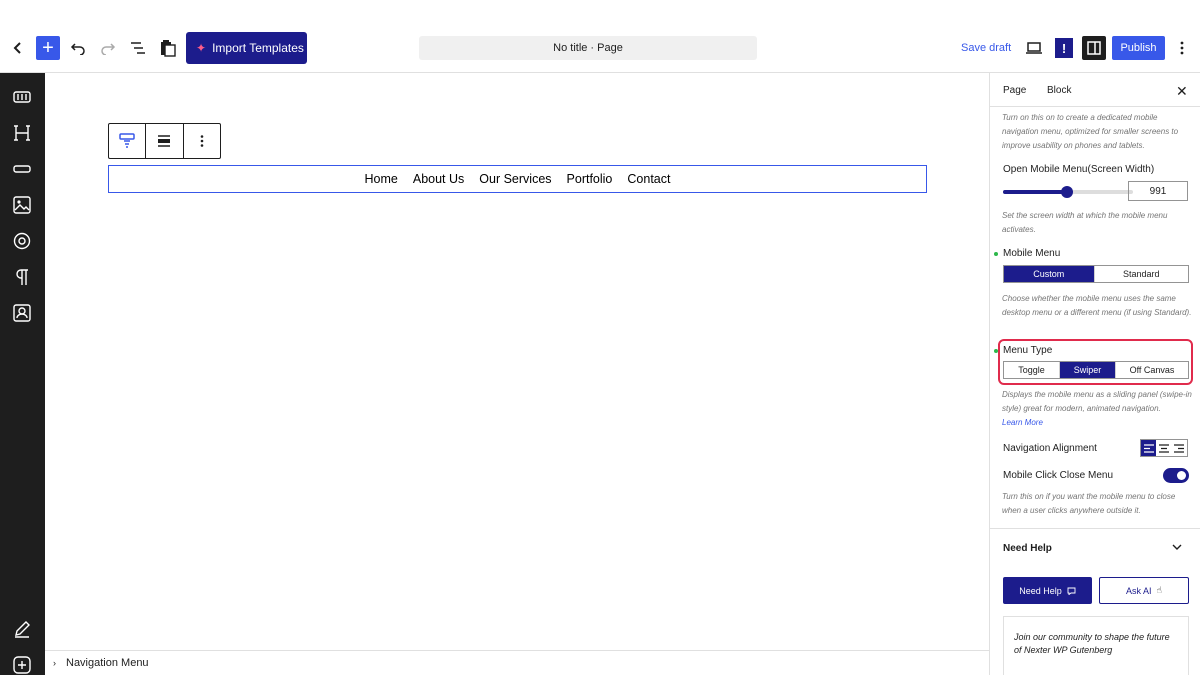 Image resolution: width=1200 pixels, height=676 pixels. What do you see at coordinates (201, 48) in the screenshot?
I see `nexter-logo-icon: ✦` at bounding box center [201, 48].